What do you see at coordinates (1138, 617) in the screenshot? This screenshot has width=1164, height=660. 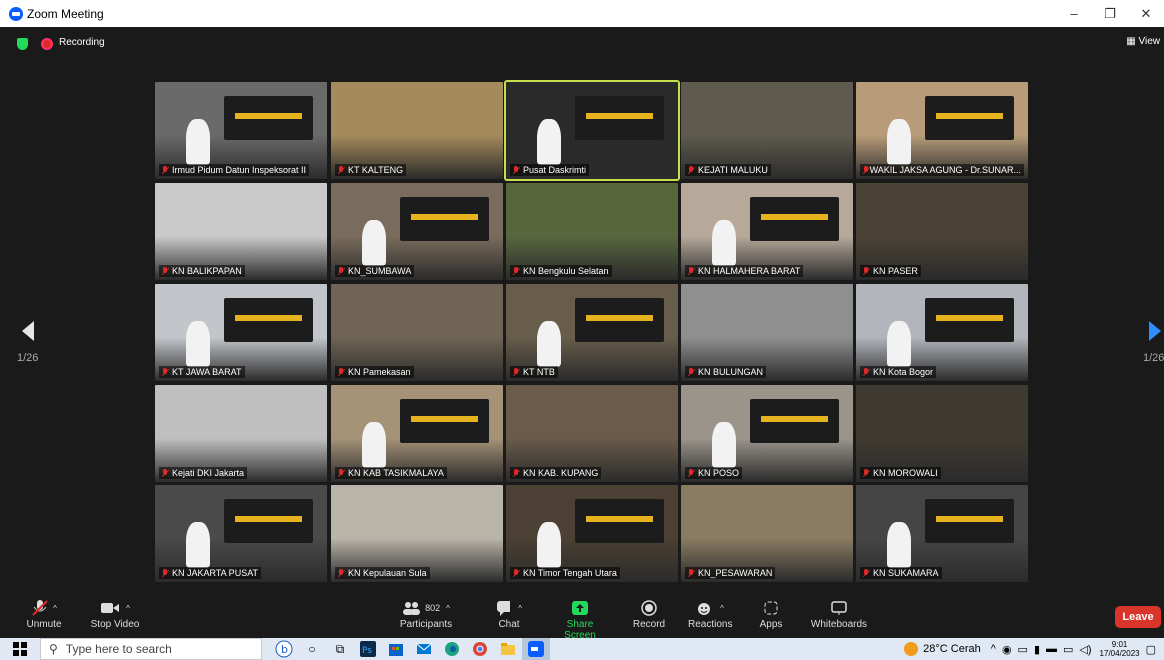 I see `leave-button: Leave` at bounding box center [1138, 617].